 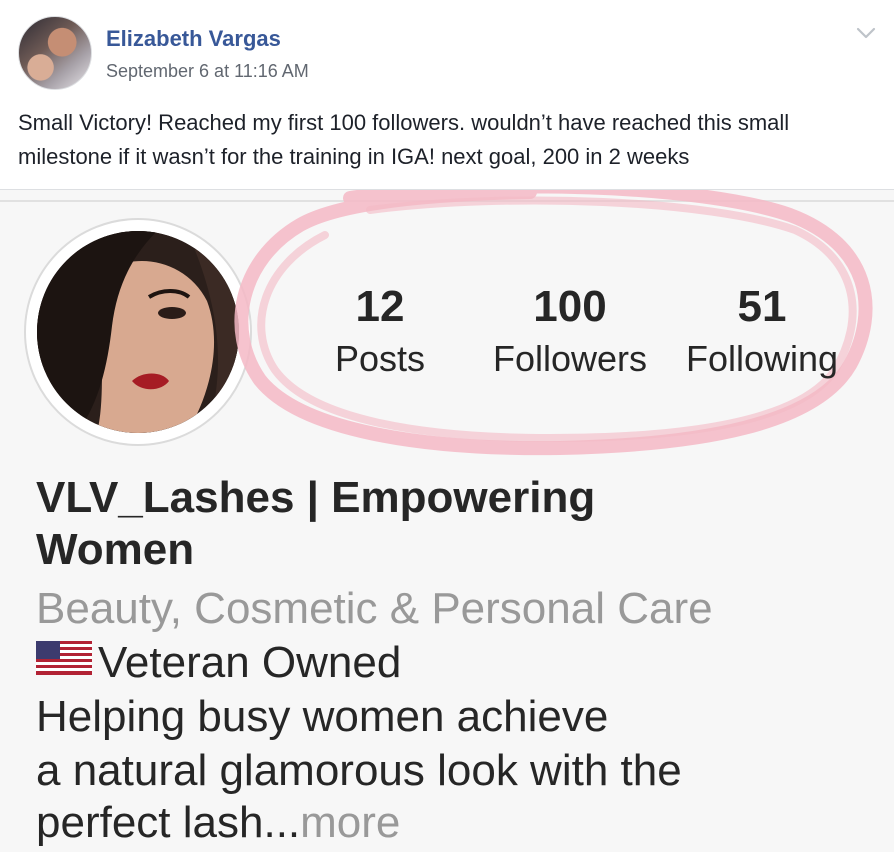 I want to click on bio-line-1: Veteran Owned, so click(x=218, y=663).